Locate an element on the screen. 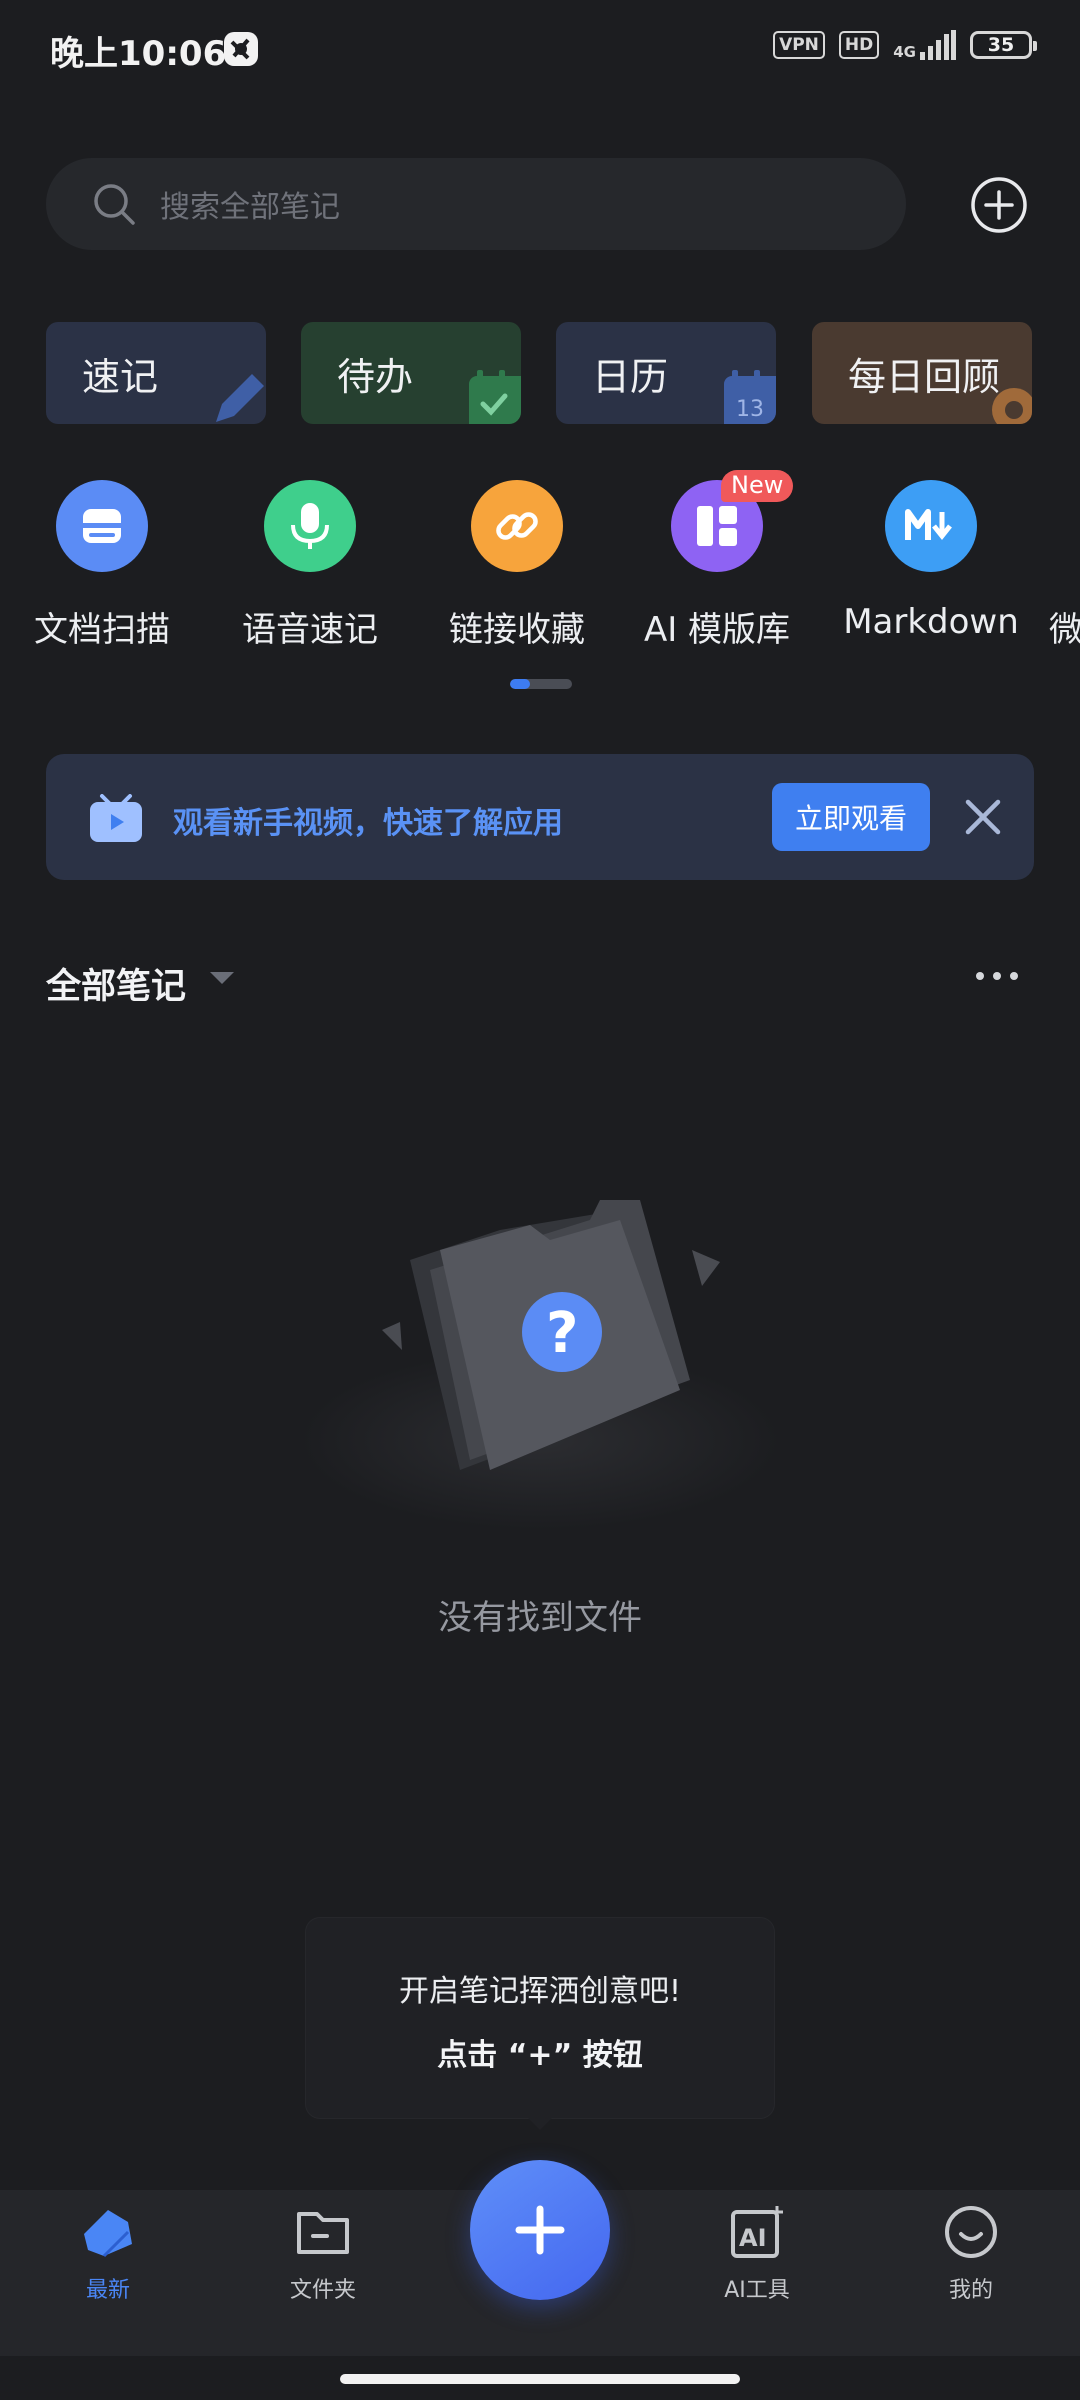 This screenshot has width=1080, height=2400. notes-filter-title: 全部笔记 is located at coordinates (116, 983).